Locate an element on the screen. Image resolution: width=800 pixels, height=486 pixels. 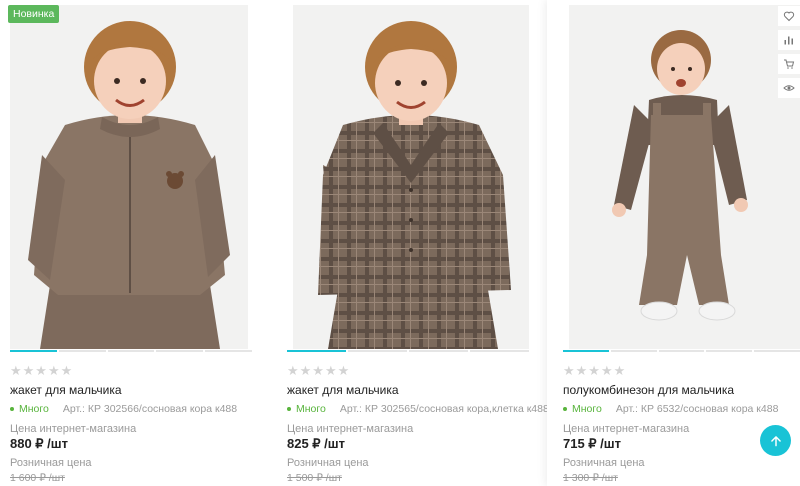
compare-button is located at coordinates (789, 40).